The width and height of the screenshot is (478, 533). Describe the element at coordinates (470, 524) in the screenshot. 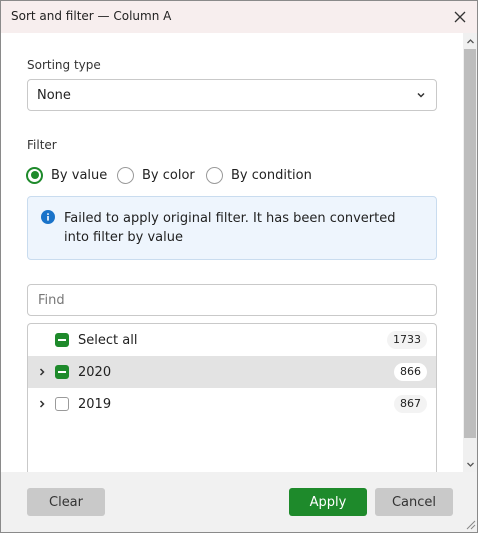

I see `resize-grip-icon` at that location.